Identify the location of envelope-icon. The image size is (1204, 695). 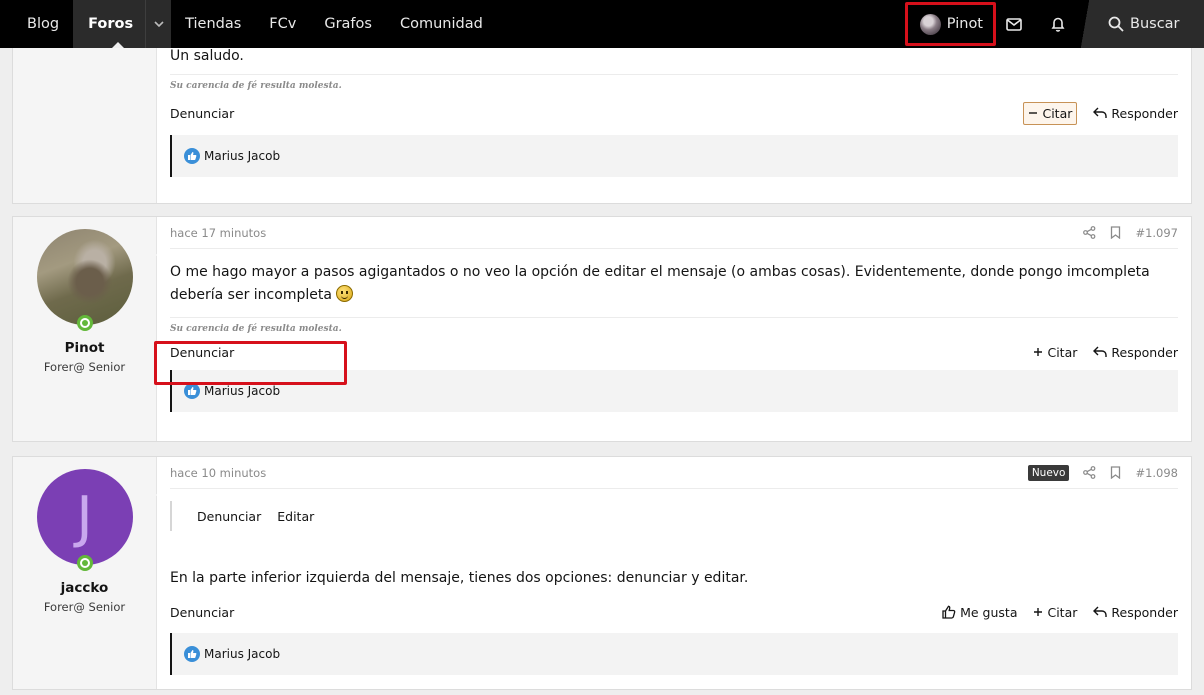
(1014, 24).